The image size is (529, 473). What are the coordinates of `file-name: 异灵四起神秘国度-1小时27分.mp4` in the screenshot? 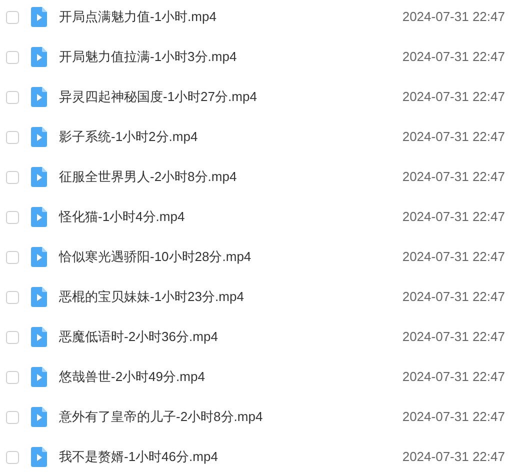 It's located at (158, 97).